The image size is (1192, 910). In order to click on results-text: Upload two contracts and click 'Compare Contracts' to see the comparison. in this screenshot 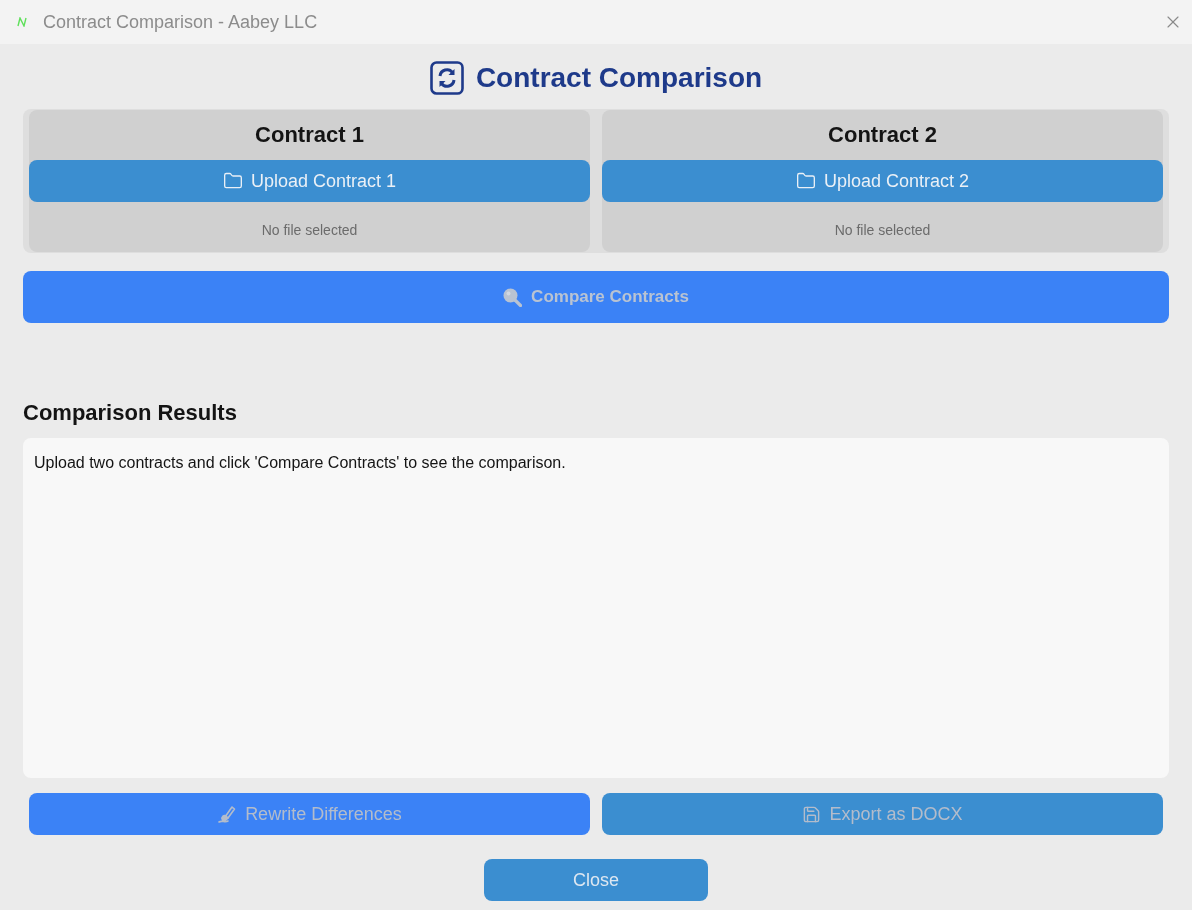, I will do `click(300, 463)`.